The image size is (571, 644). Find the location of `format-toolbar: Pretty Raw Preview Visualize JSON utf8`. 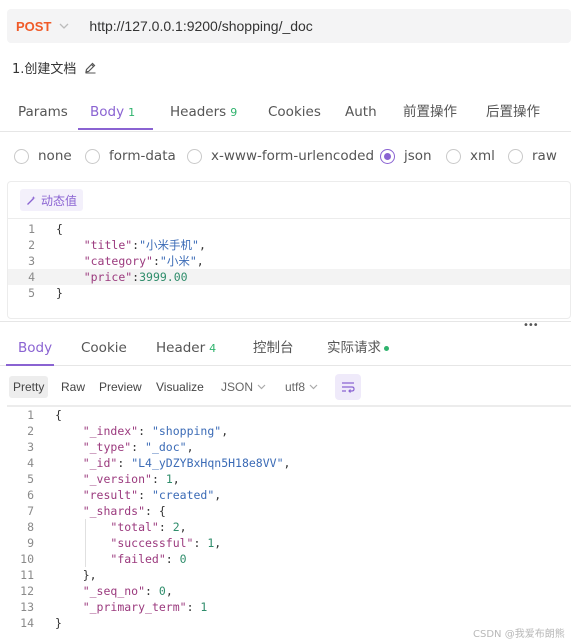

format-toolbar: Pretty Raw Preview Visualize JSON utf8 is located at coordinates (285, 388).